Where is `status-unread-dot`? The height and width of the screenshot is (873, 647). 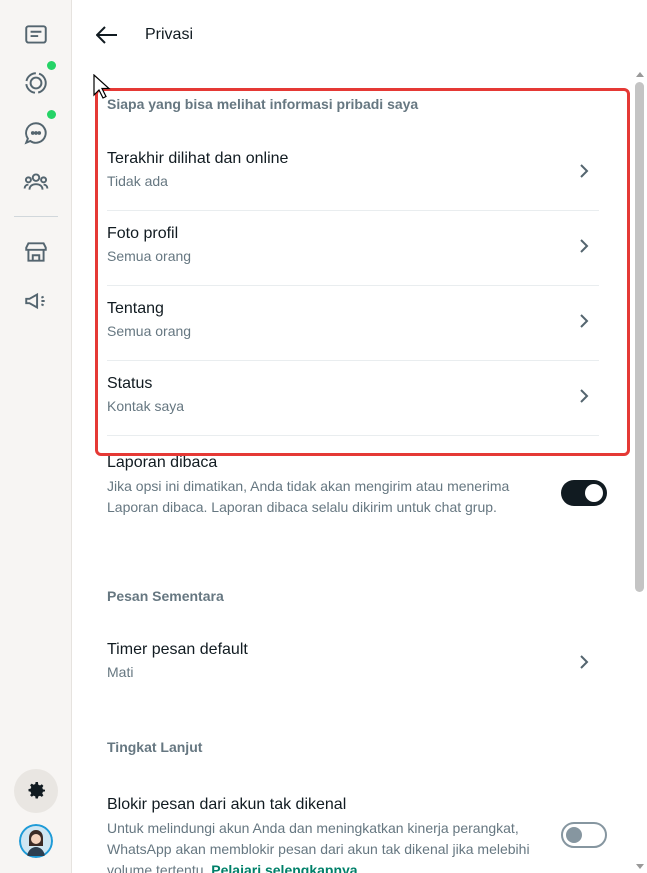
status-unread-dot is located at coordinates (51, 65).